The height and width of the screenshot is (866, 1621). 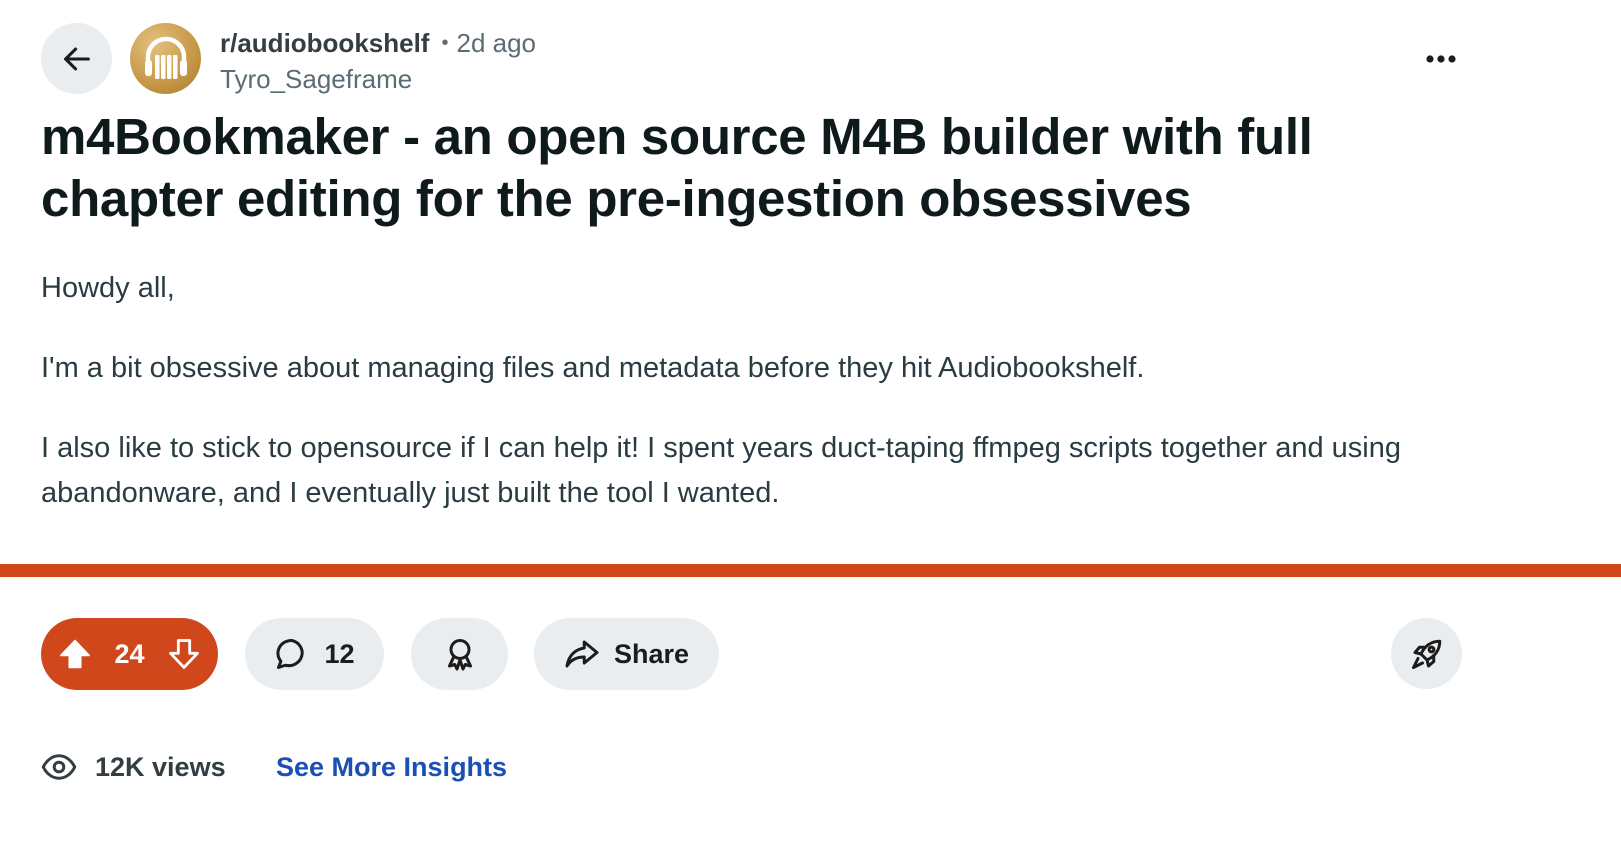 I want to click on eye-icon, so click(x=59, y=767).